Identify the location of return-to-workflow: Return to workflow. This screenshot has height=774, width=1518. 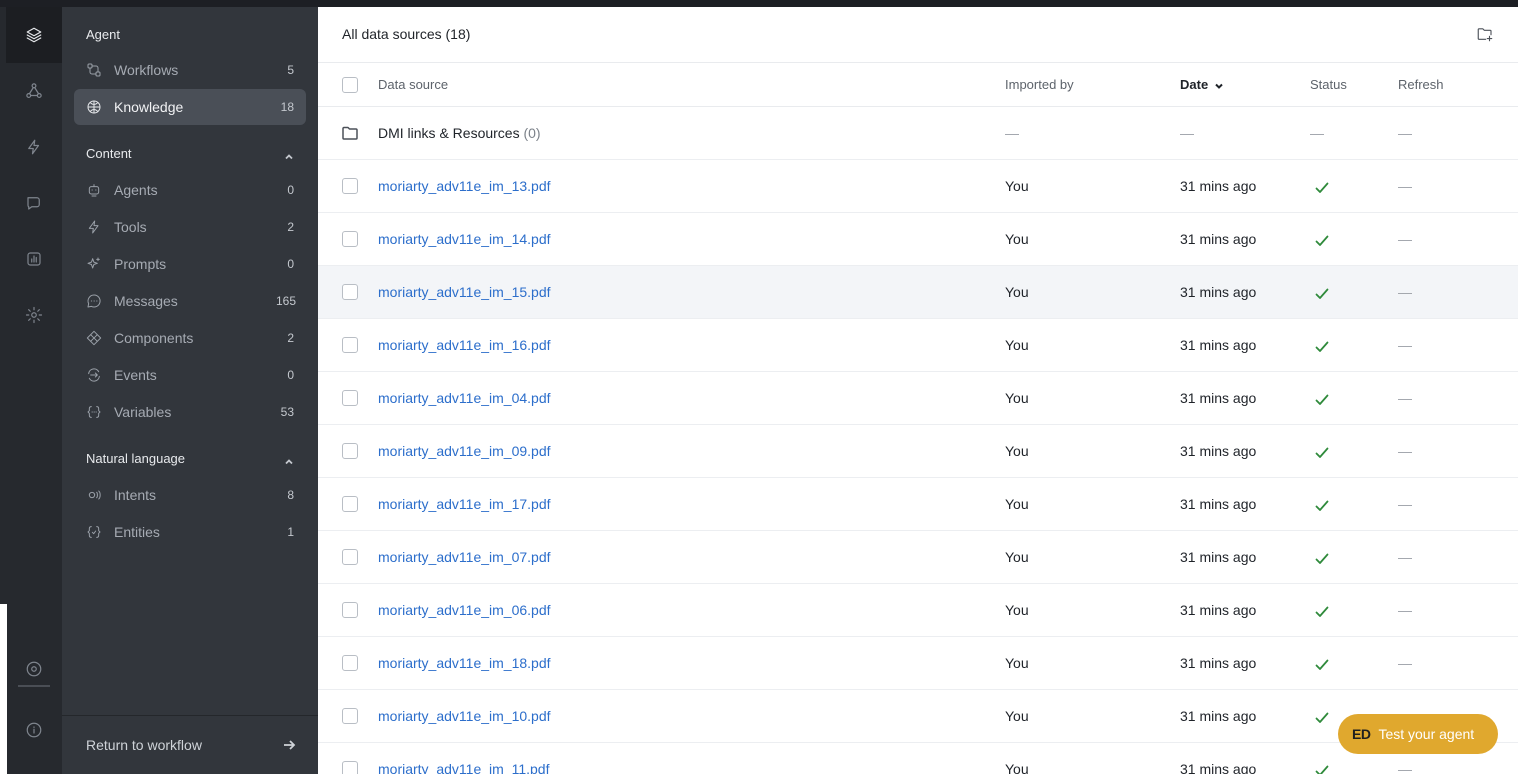
(190, 744).